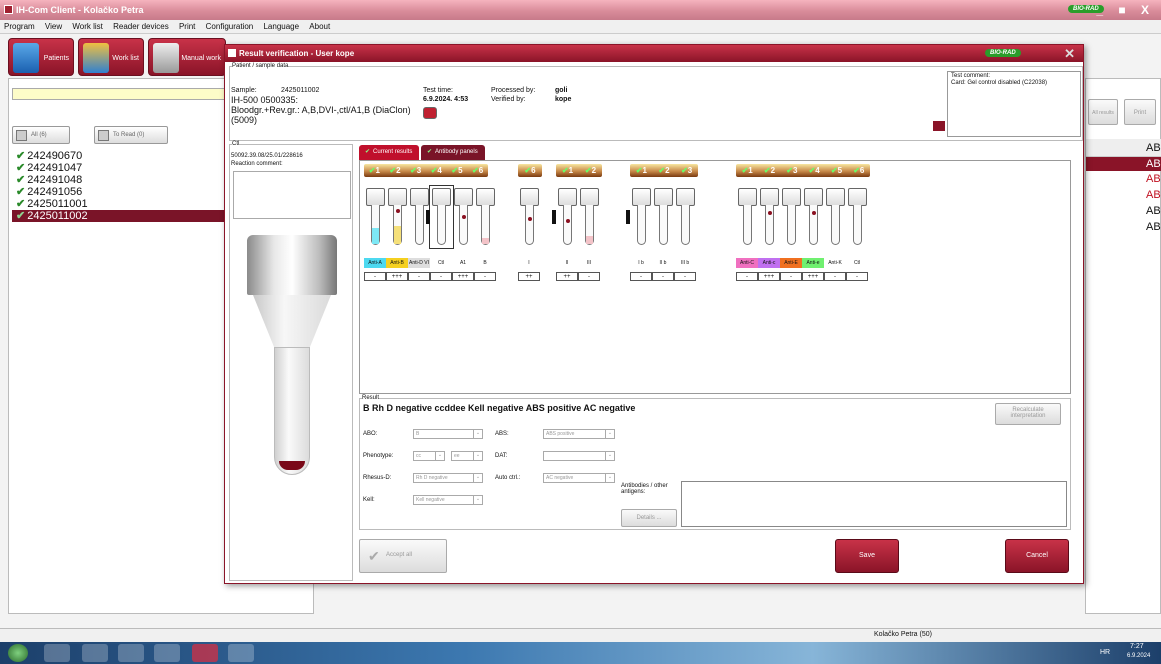  I want to click on browser-icon, so click(131, 653).